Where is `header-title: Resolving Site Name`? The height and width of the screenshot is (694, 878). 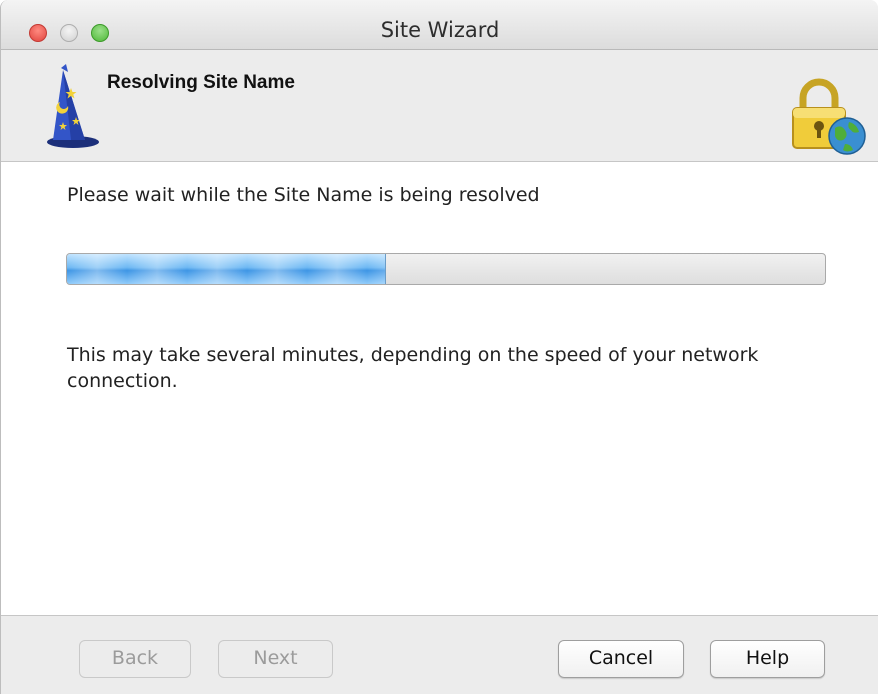
header-title: Resolving Site Name is located at coordinates (201, 82).